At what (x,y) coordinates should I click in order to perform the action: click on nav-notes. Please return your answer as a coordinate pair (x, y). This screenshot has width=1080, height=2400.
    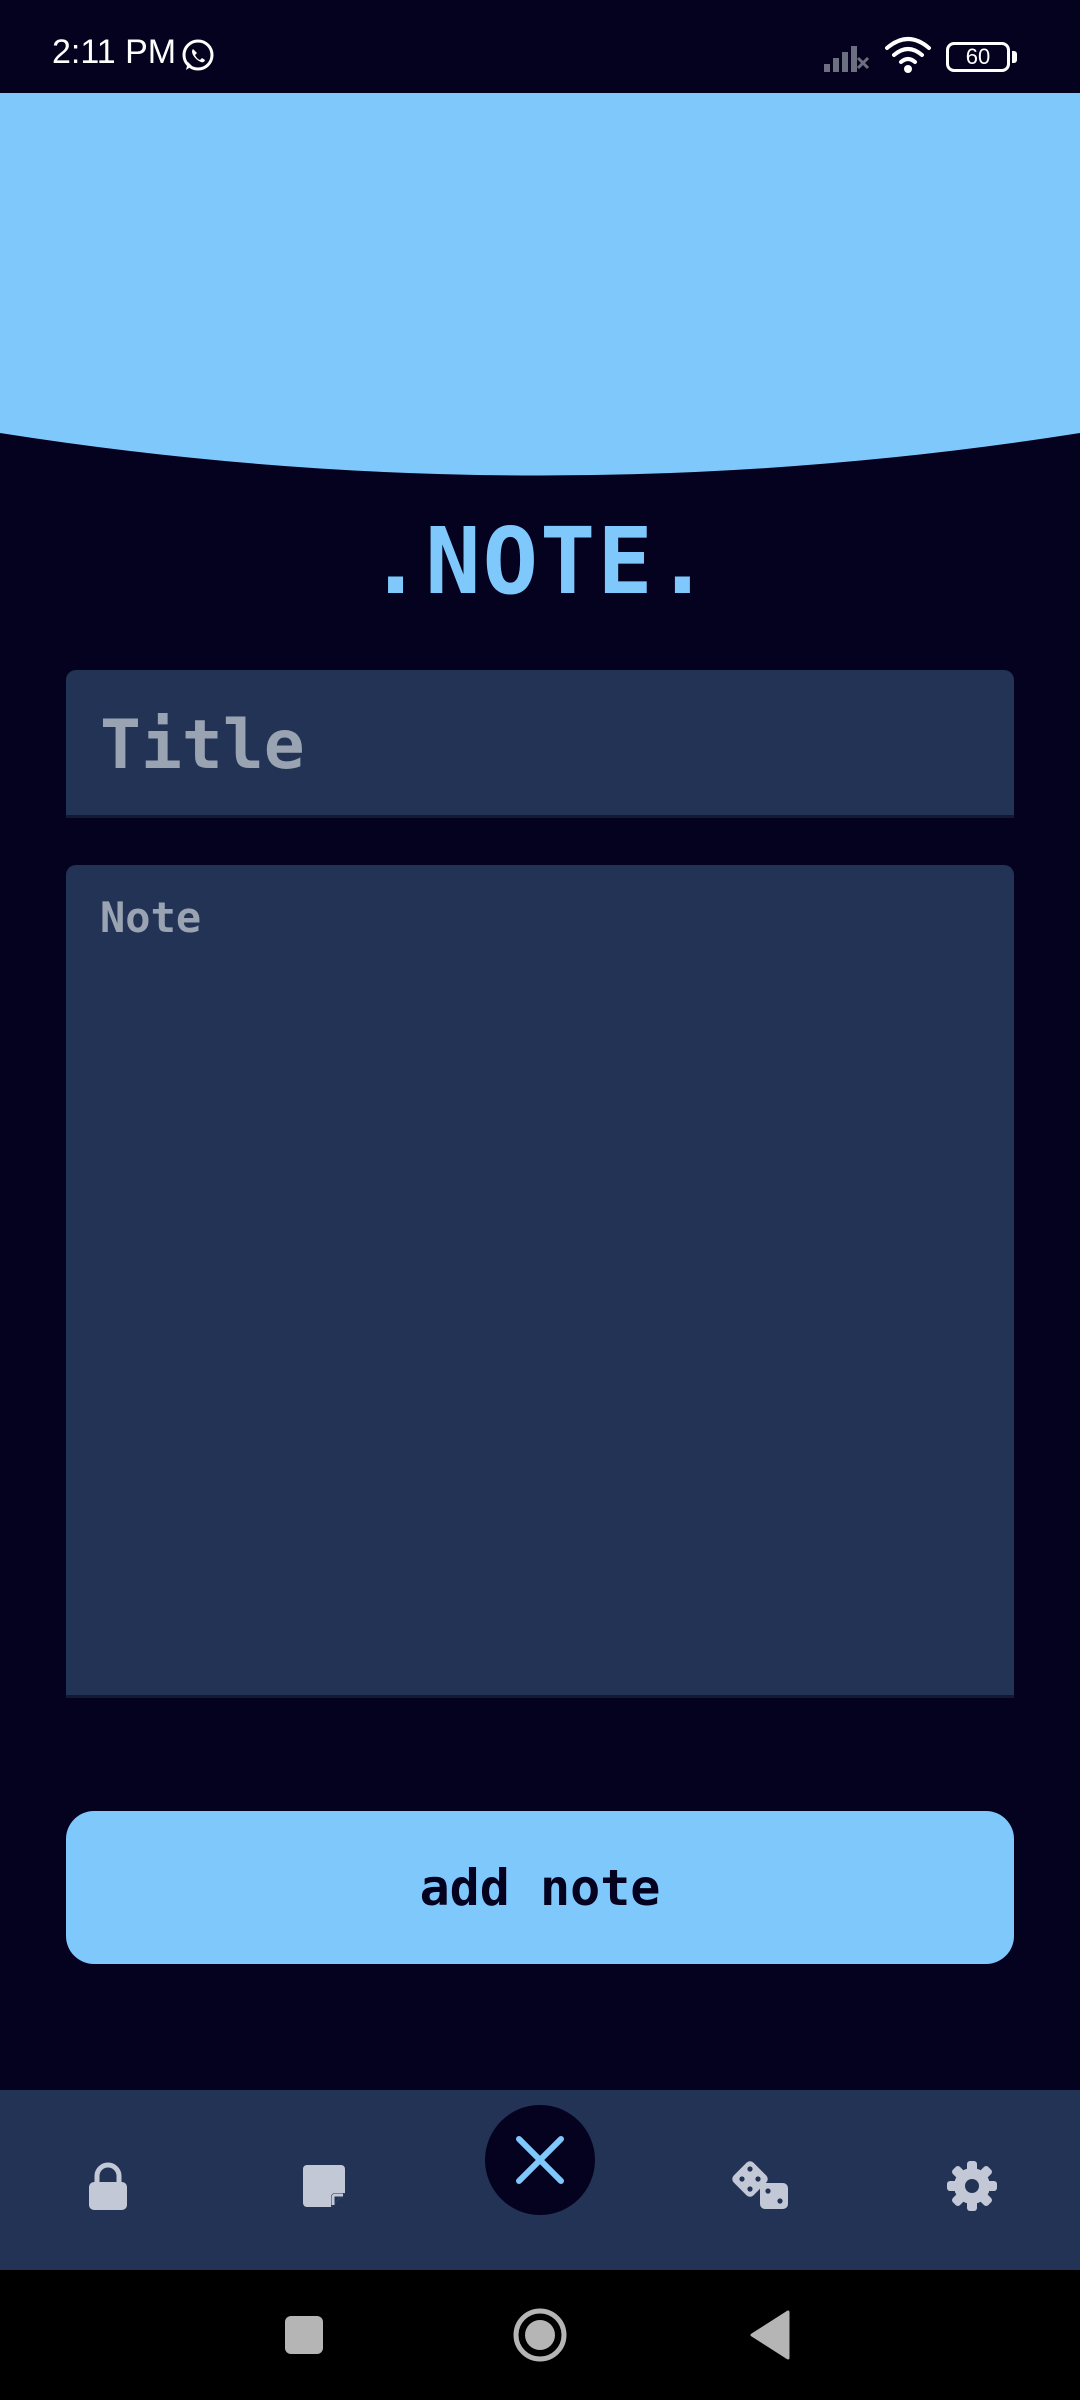
    Looking at the image, I should click on (324, 2180).